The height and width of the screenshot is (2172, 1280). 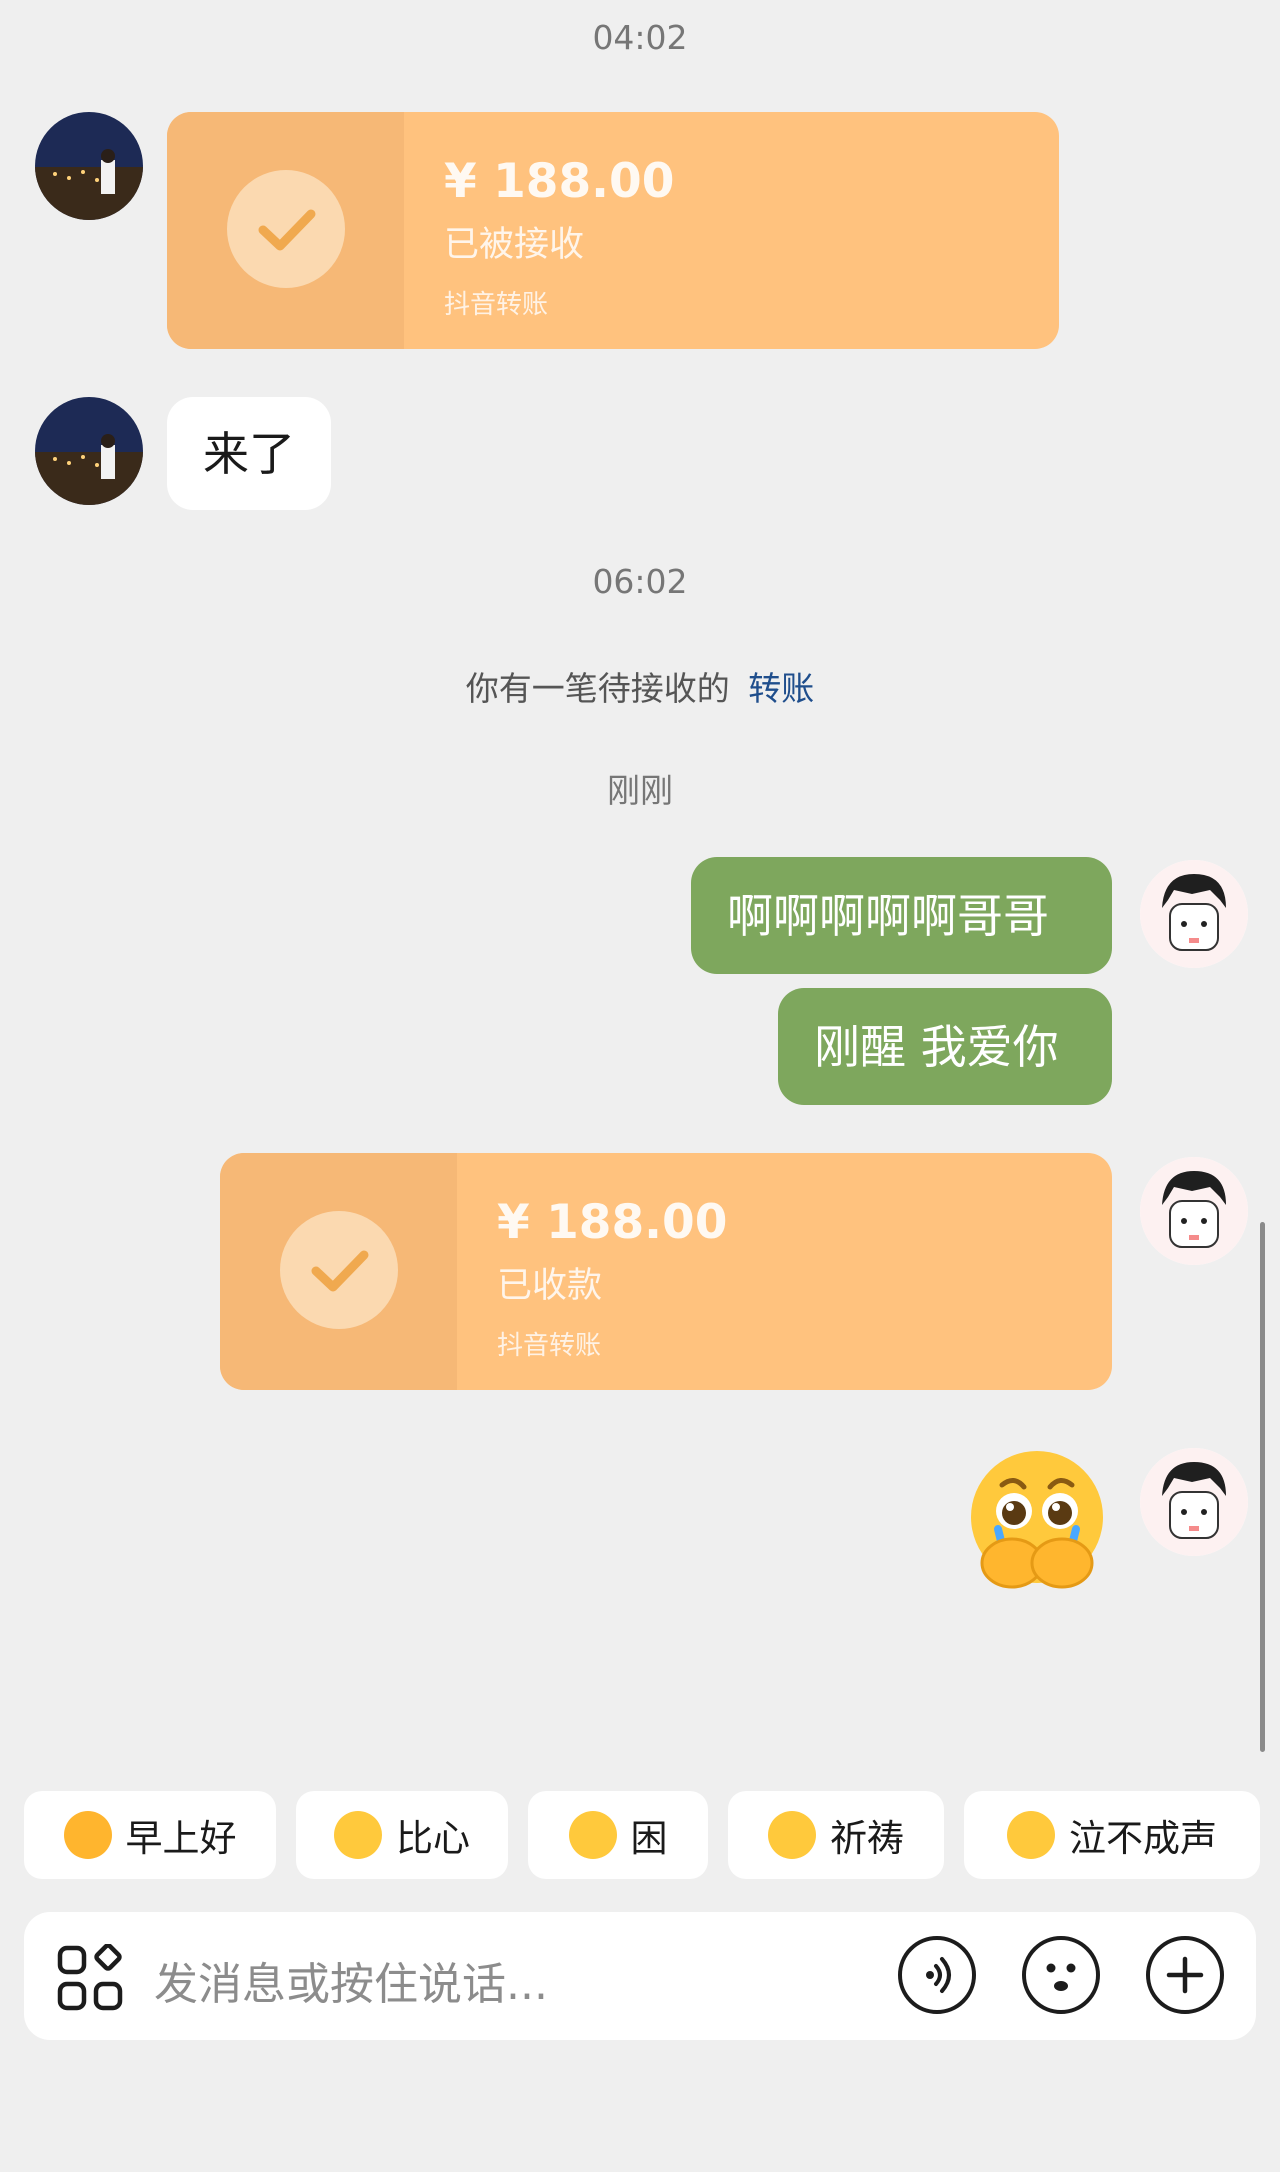 I want to click on quick-reply-chip: 早上好, so click(x=150, y=1835).